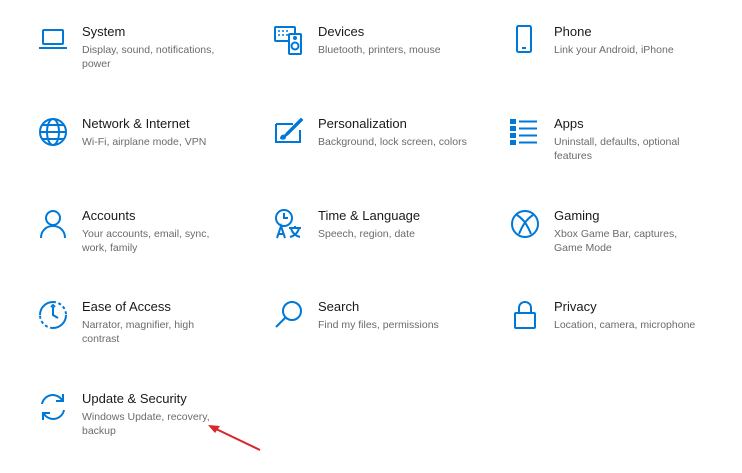  I want to click on tile-description: Link your Android, iPhone, so click(614, 50).